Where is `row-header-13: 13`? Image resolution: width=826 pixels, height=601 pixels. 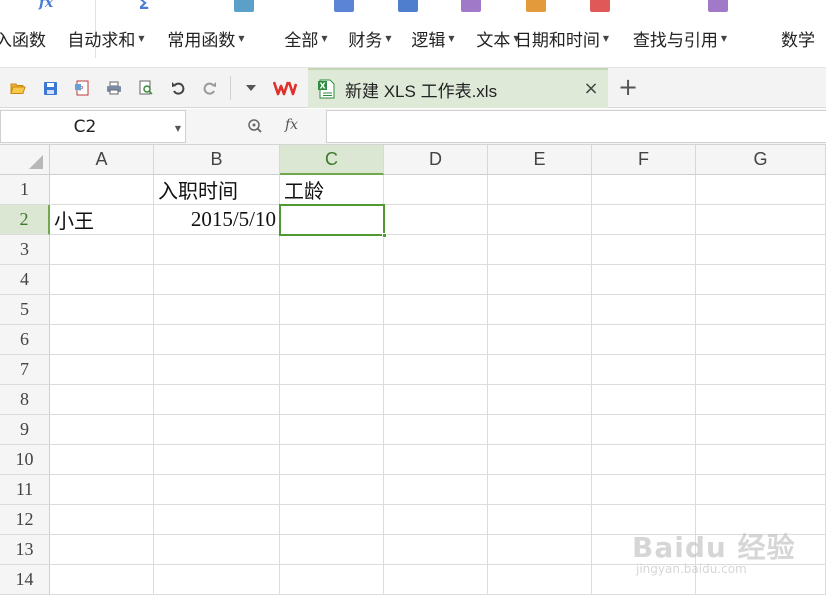 row-header-13: 13 is located at coordinates (25, 550).